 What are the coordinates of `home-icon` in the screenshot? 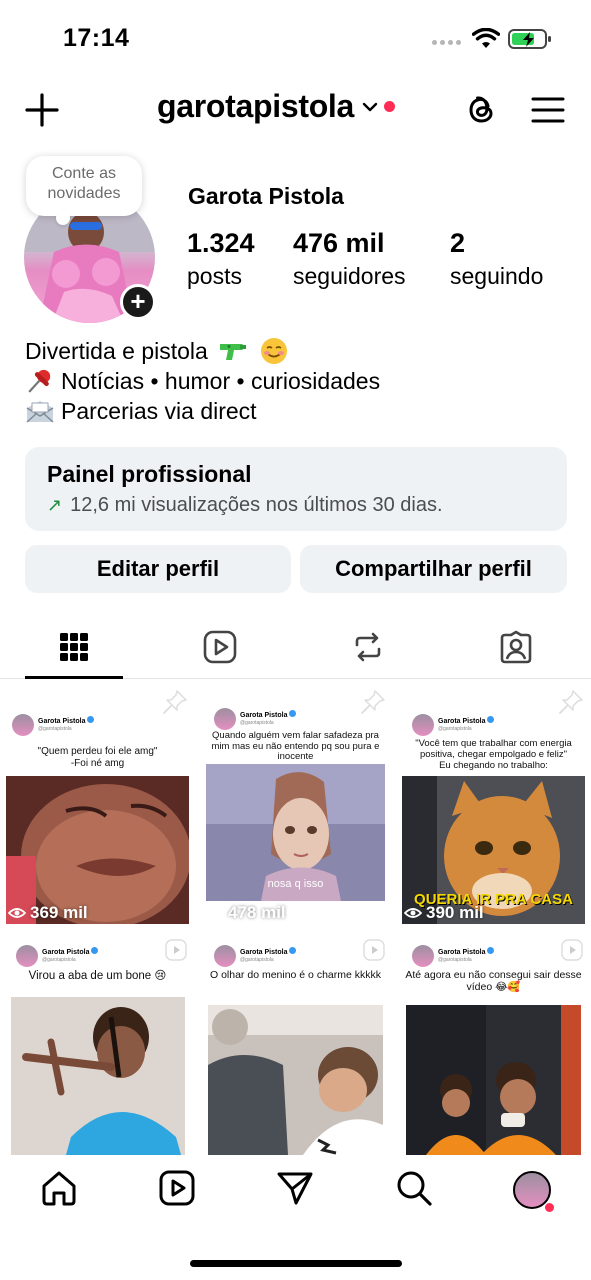 It's located at (59, 1188).